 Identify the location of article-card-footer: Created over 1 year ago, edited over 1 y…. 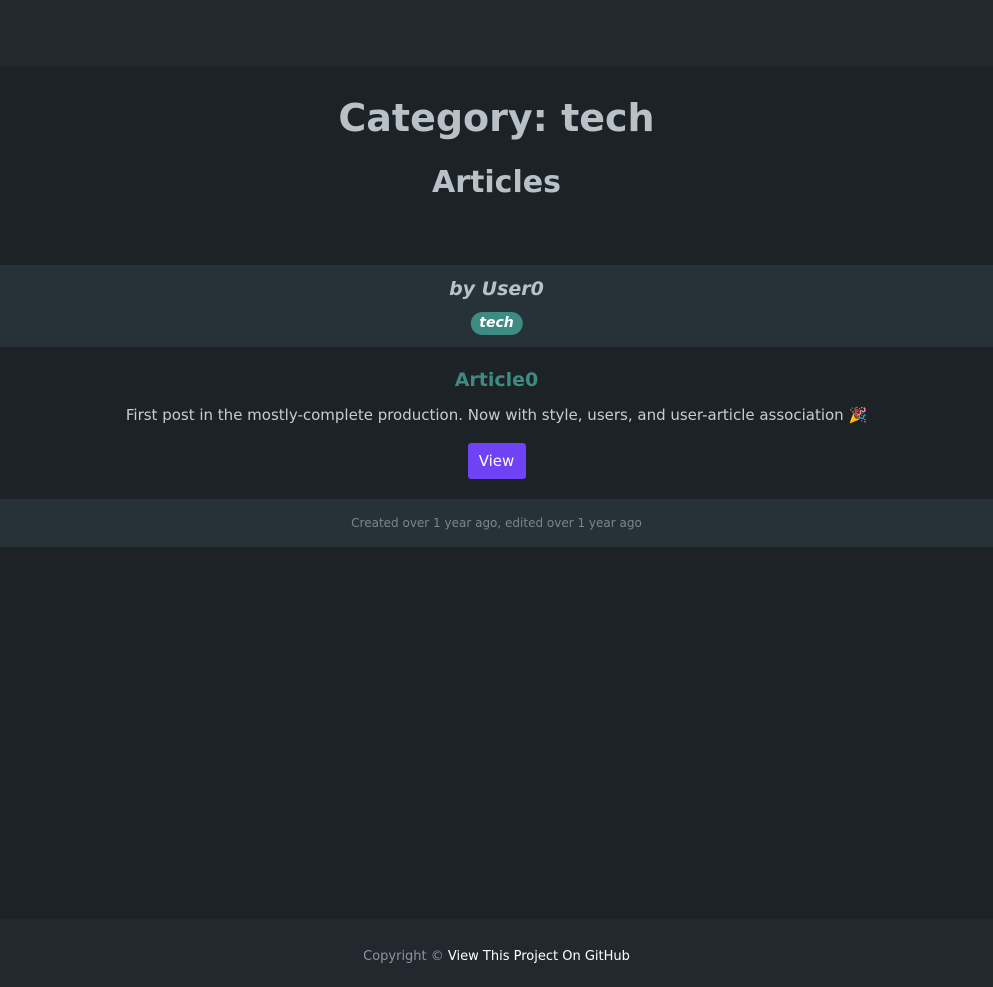
(496, 523).